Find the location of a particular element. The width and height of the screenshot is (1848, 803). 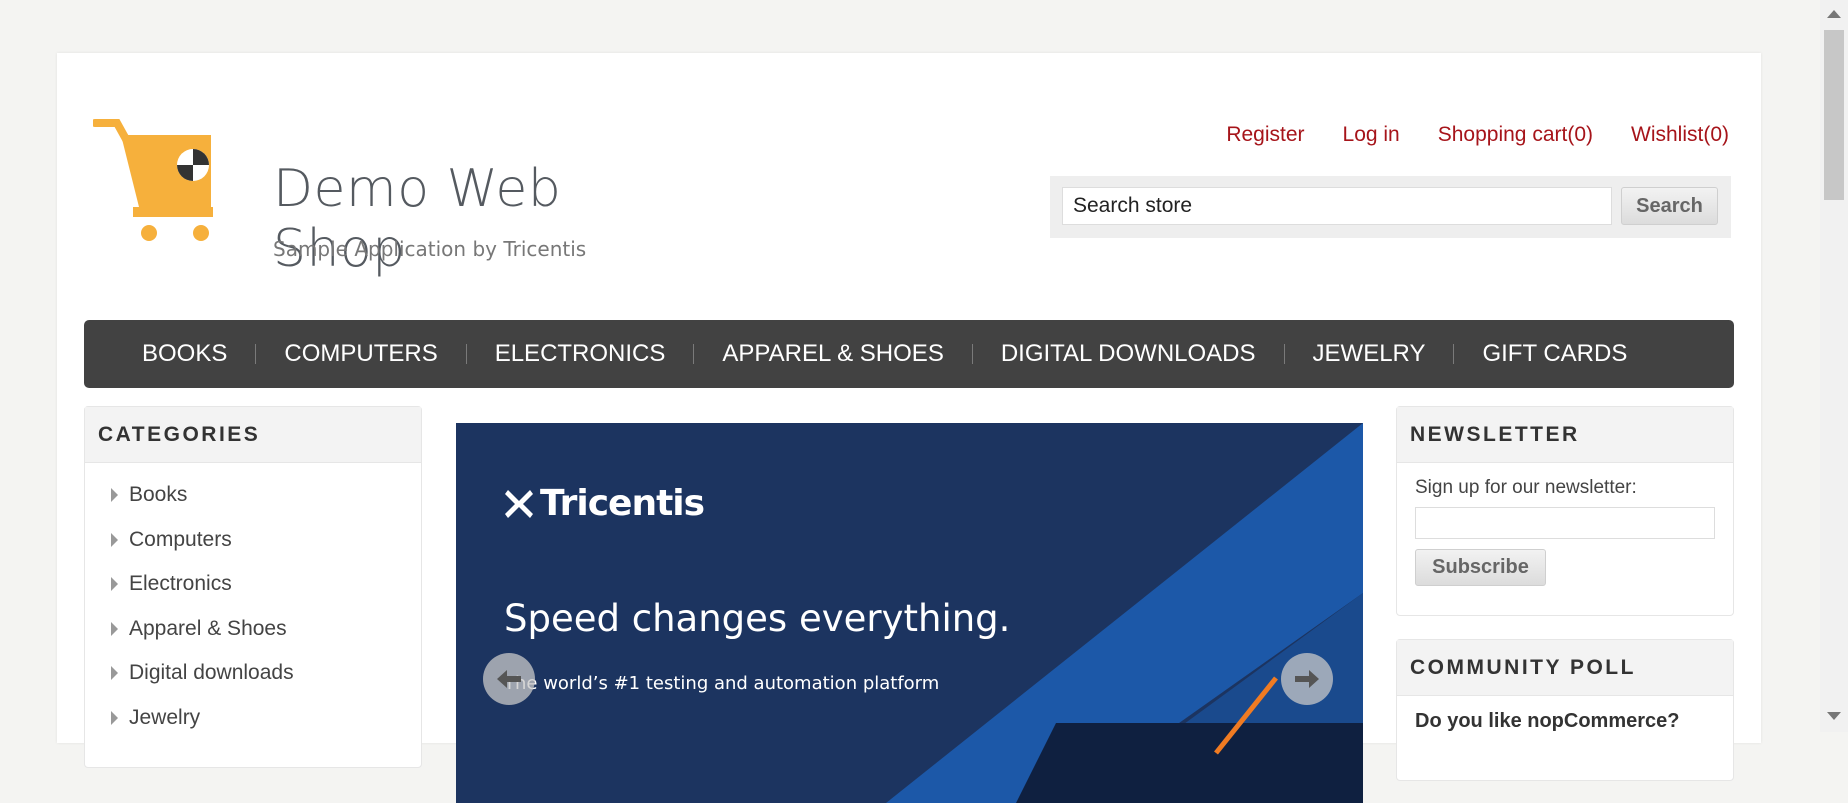

scroll-up-icon is located at coordinates (1834, 14).